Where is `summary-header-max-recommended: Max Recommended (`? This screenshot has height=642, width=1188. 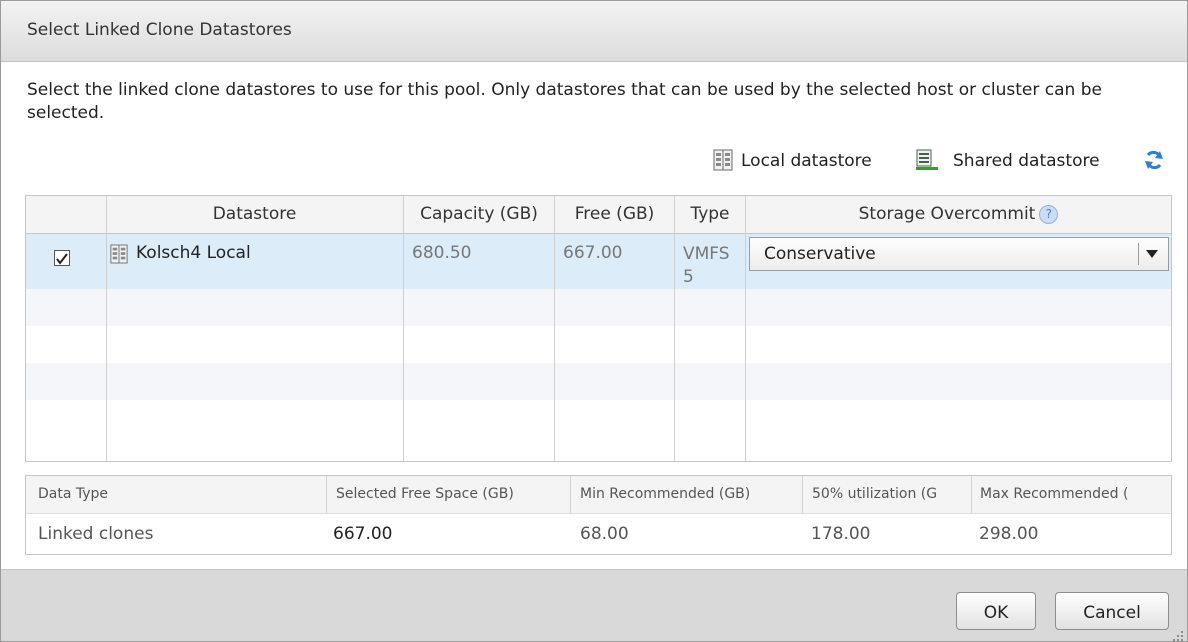
summary-header-max-recommended: Max Recommended ( is located at coordinates (1054, 494).